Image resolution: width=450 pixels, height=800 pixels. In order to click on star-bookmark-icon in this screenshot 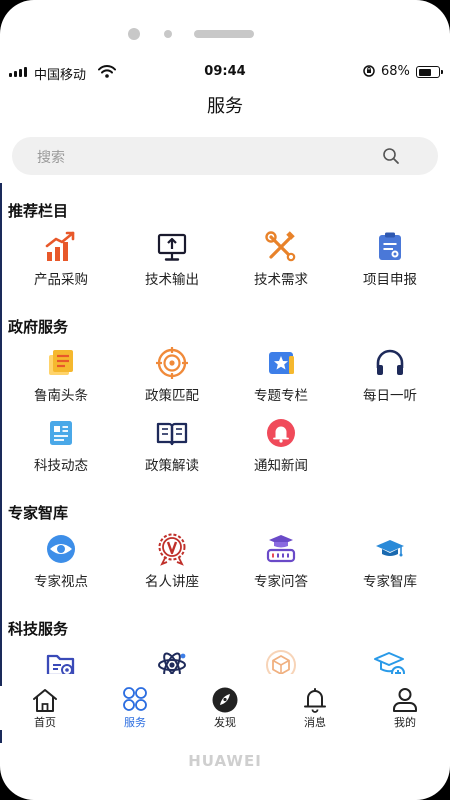, I will do `click(281, 363)`.